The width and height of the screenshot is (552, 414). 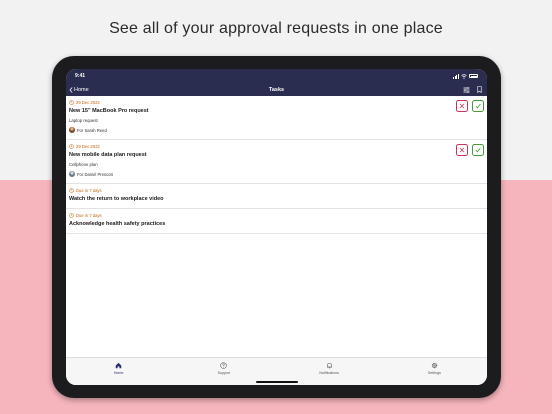 I want to click on back-label: Home, so click(x=81, y=89).